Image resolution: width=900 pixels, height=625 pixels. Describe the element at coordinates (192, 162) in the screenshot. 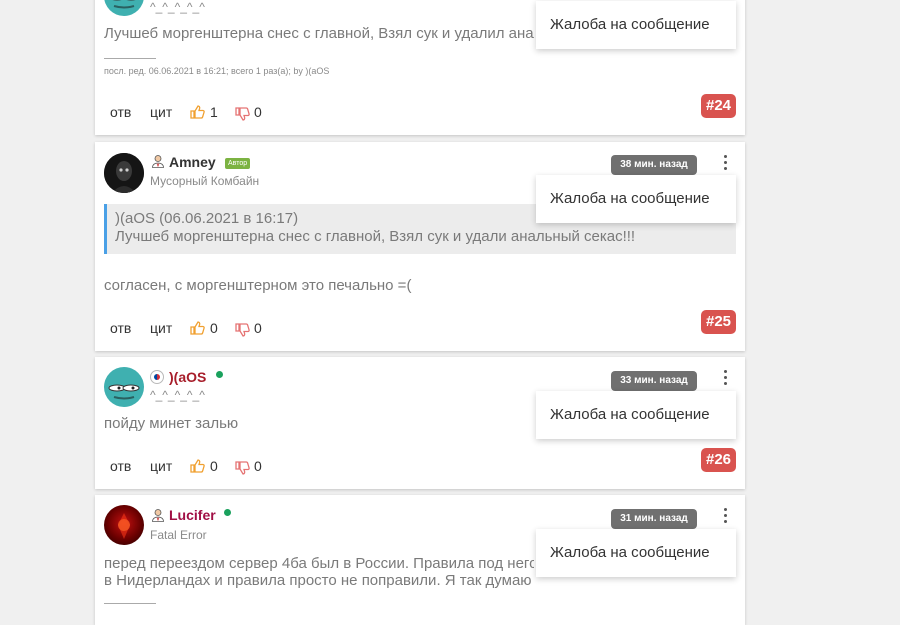

I see `username: Amney` at that location.